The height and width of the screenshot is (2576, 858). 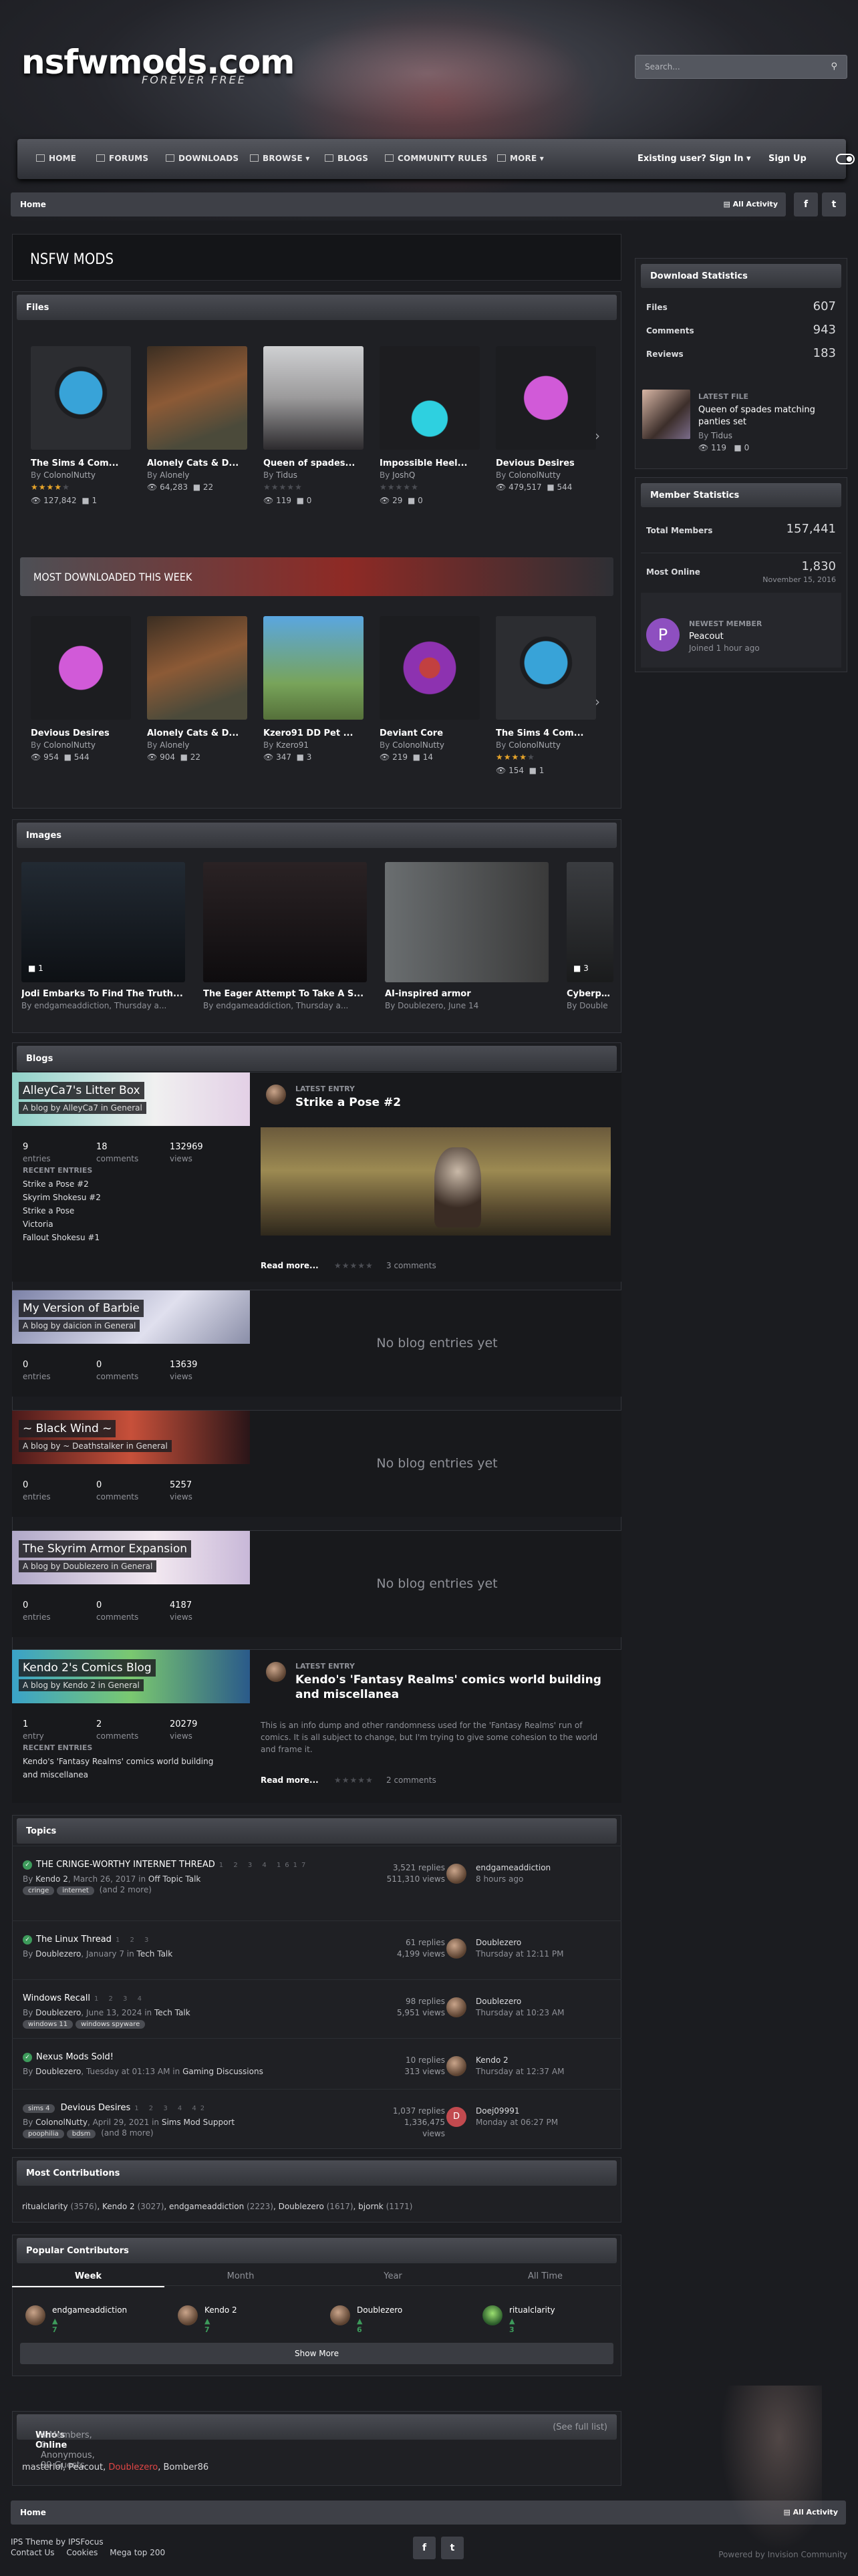 What do you see at coordinates (88, 2279) in the screenshot?
I see `tab-week: Week` at bounding box center [88, 2279].